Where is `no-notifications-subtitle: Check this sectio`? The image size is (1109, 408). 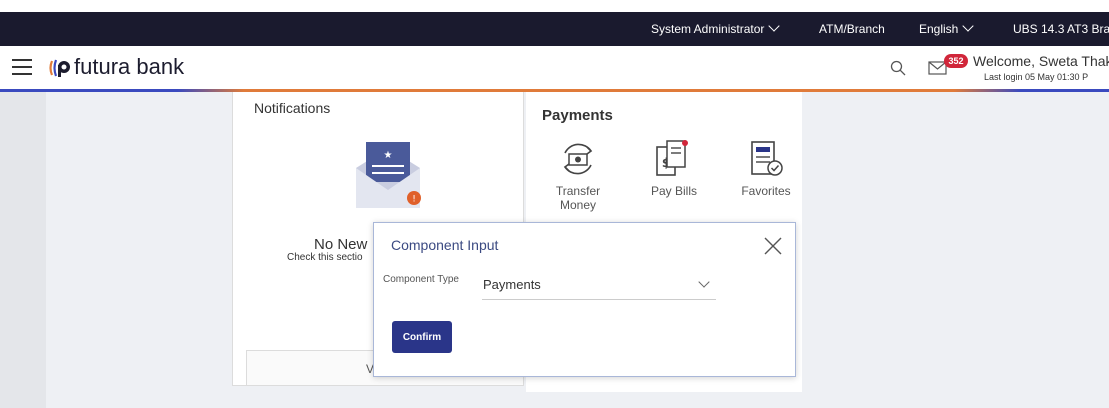 no-notifications-subtitle: Check this sectio is located at coordinates (325, 257).